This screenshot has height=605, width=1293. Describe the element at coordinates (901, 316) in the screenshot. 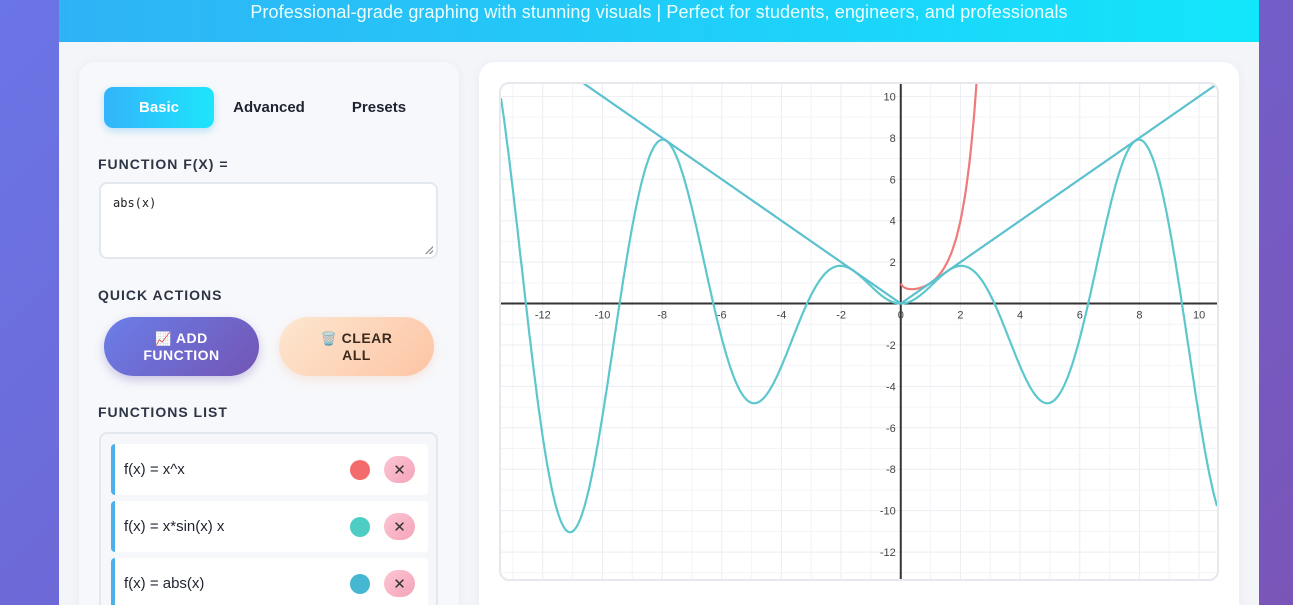

I see `x-tick-label: 0` at that location.